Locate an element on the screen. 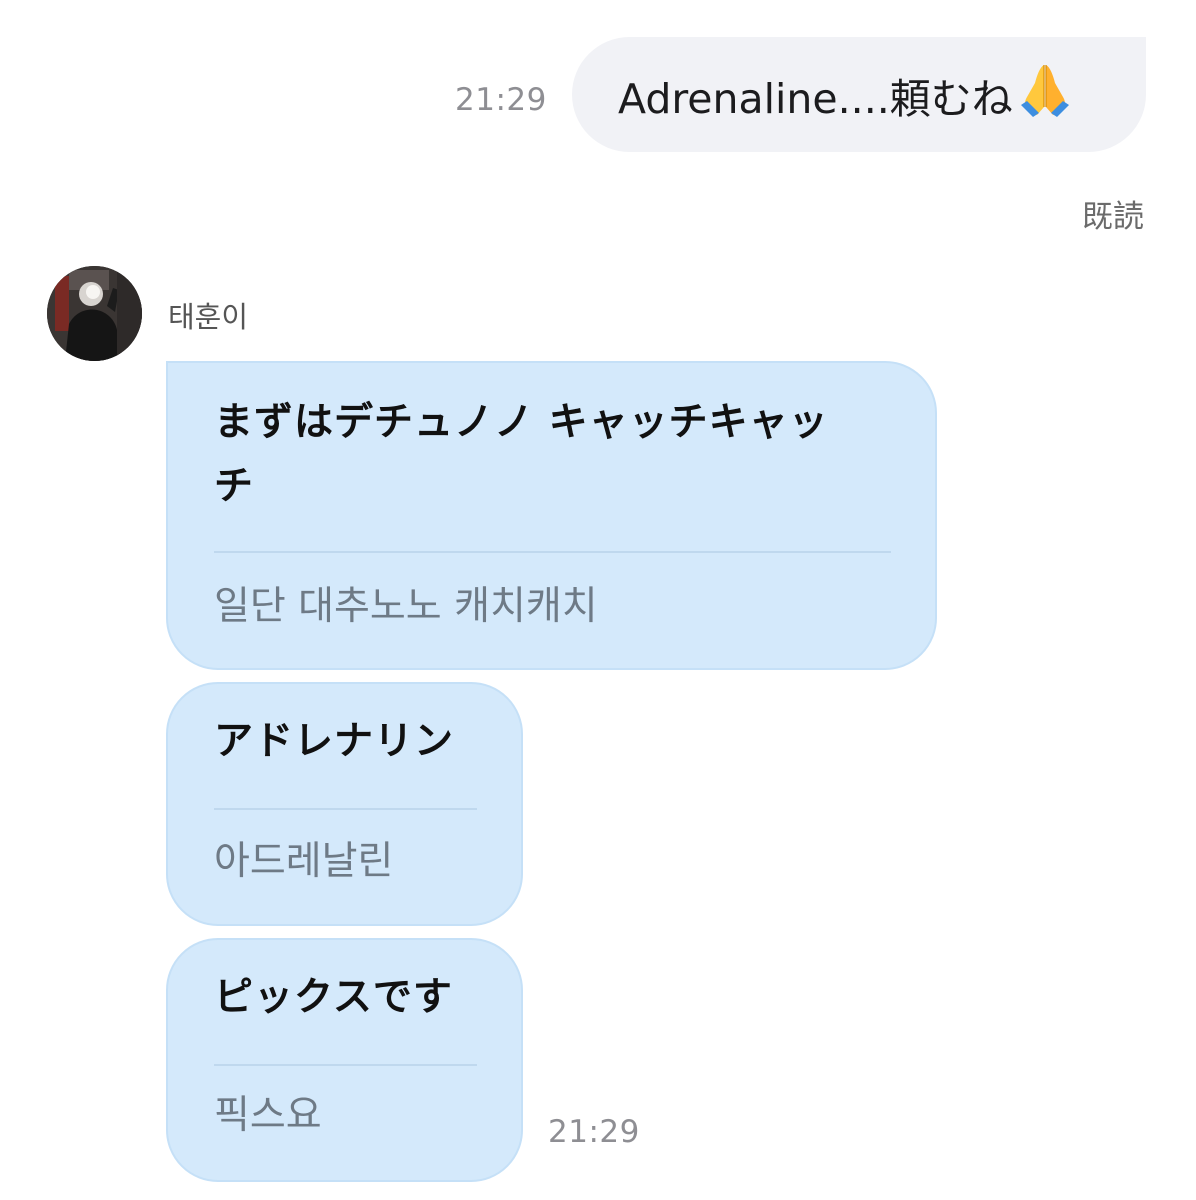  message-original-text: アドレナリン is located at coordinates (334, 741).